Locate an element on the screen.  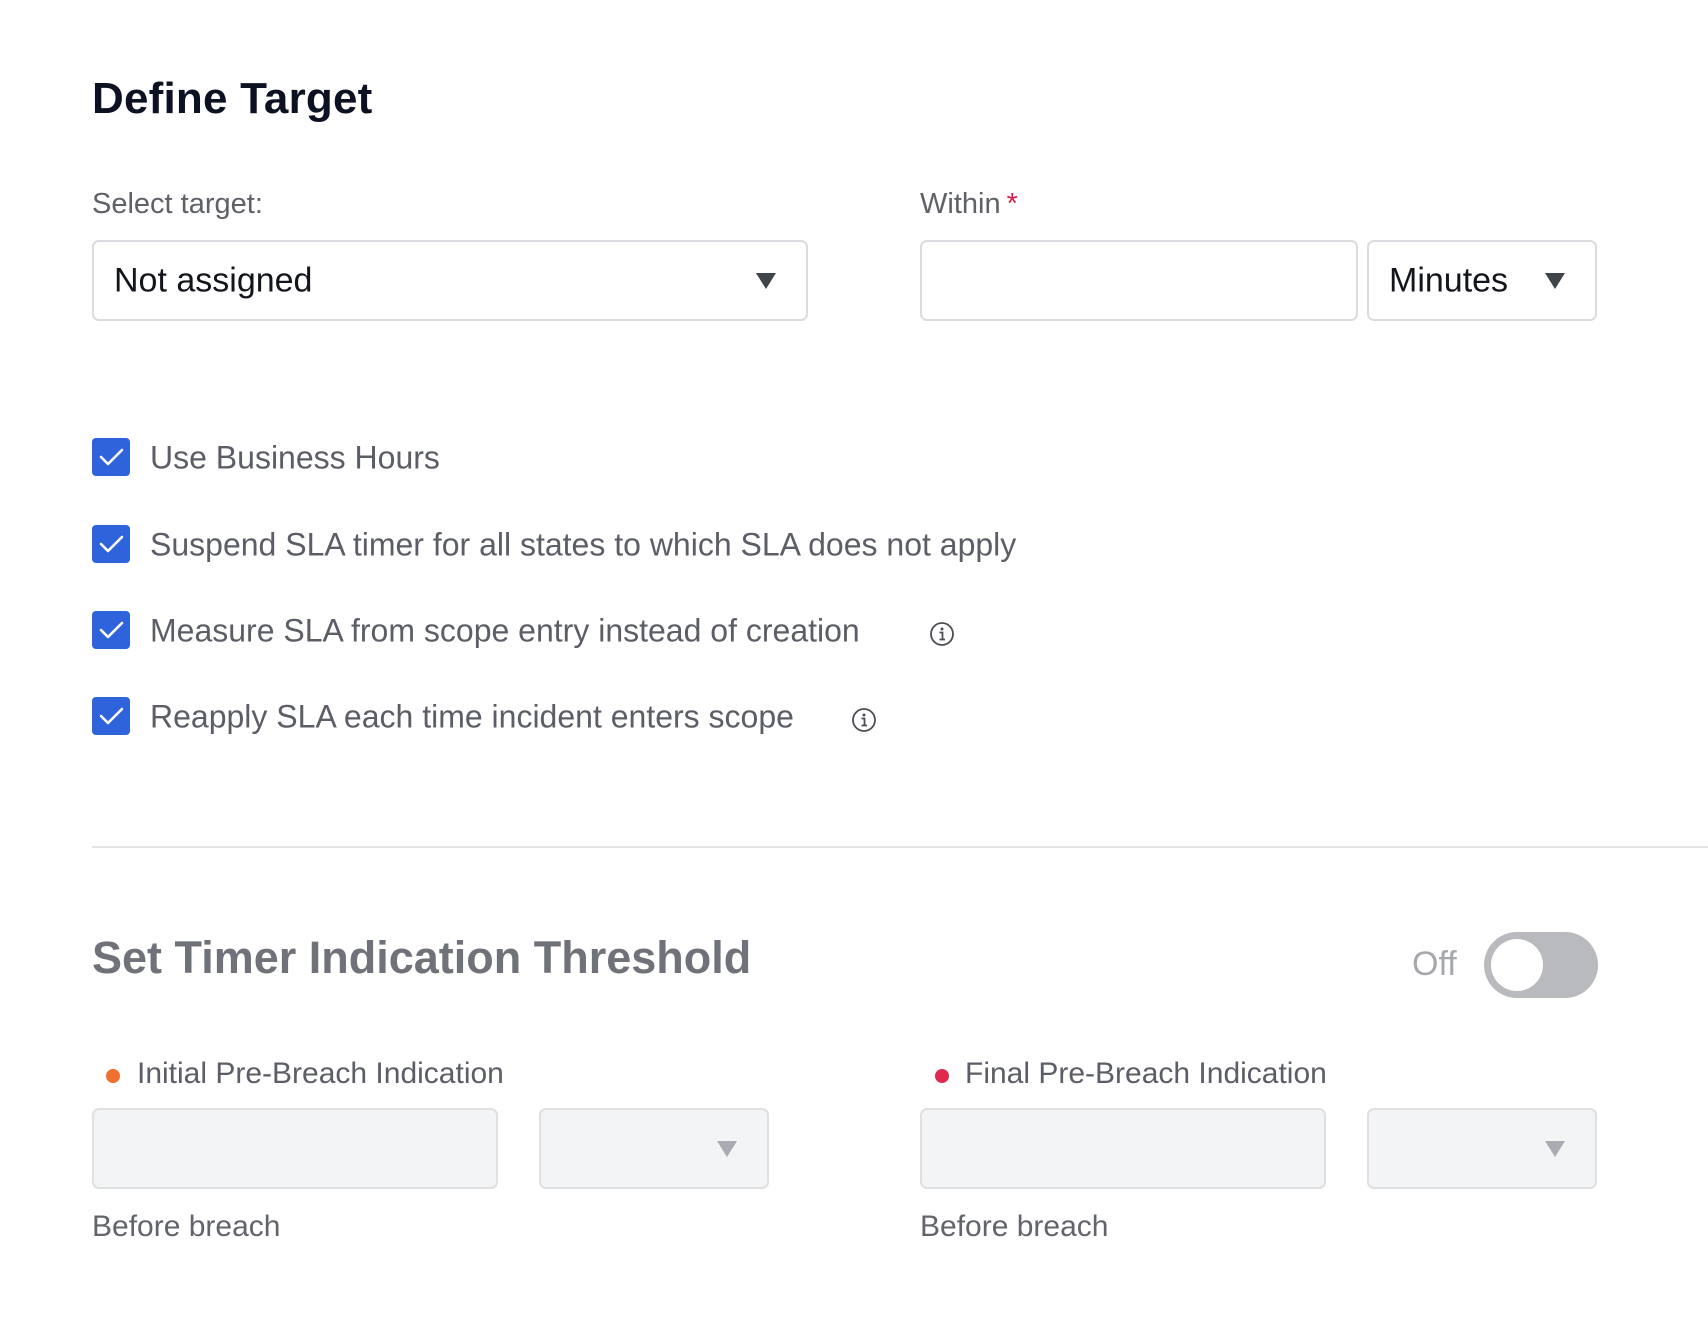
final-value-input is located at coordinates (1123, 1148).